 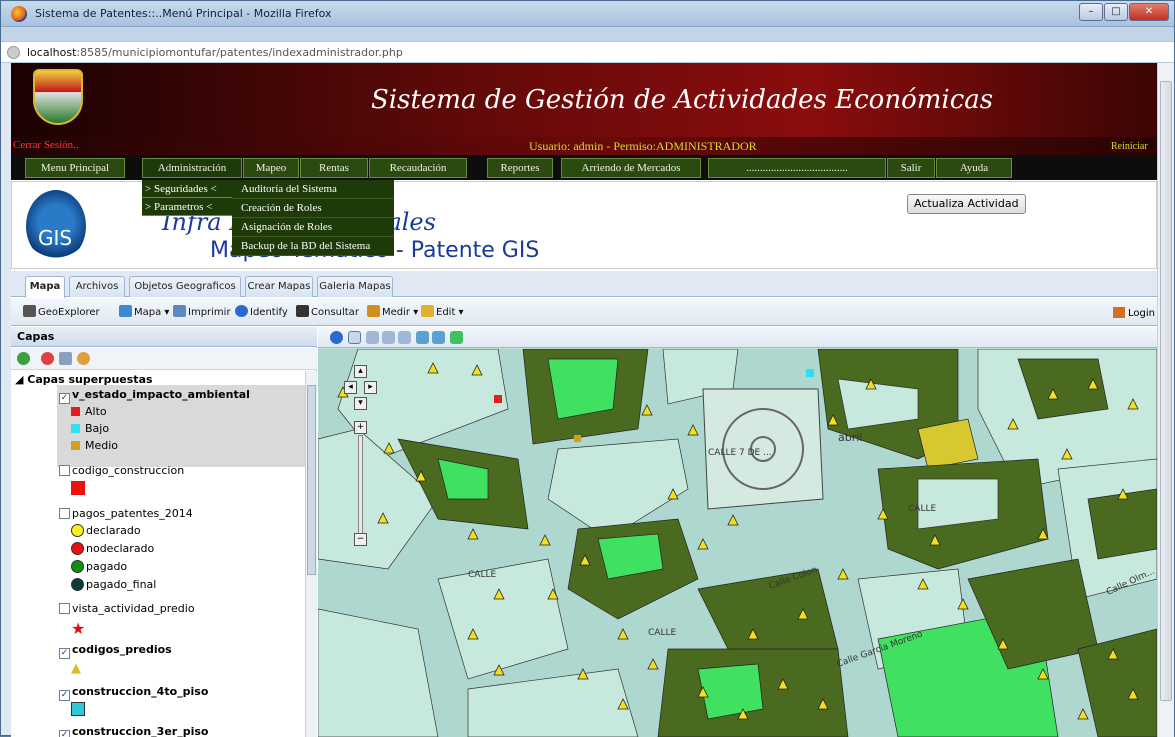 I want to click on layer-tree-scrollbar, so click(x=311, y=554).